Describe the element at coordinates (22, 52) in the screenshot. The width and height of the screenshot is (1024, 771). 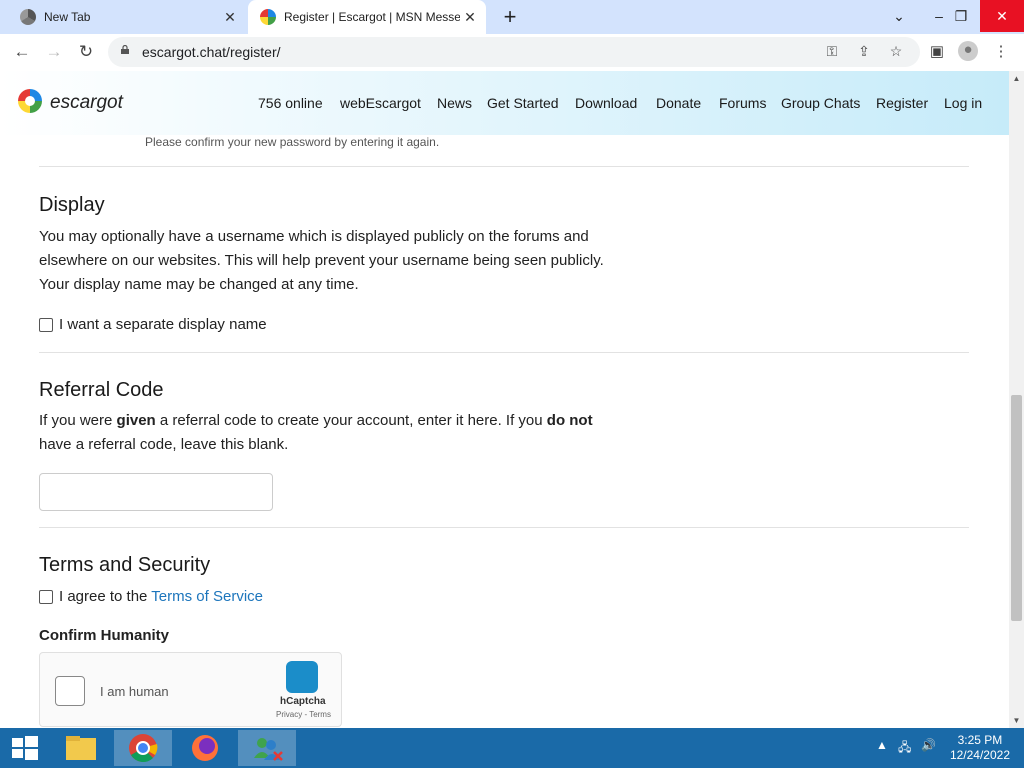
I see `back-icon: ←` at that location.